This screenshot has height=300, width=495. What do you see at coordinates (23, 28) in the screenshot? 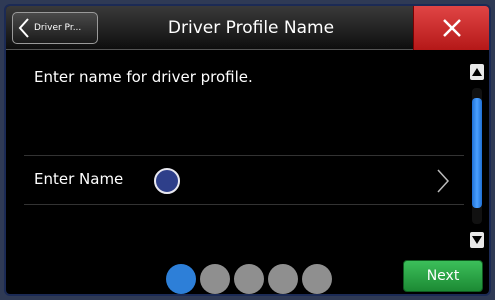
I see `chevron-left-icon` at bounding box center [23, 28].